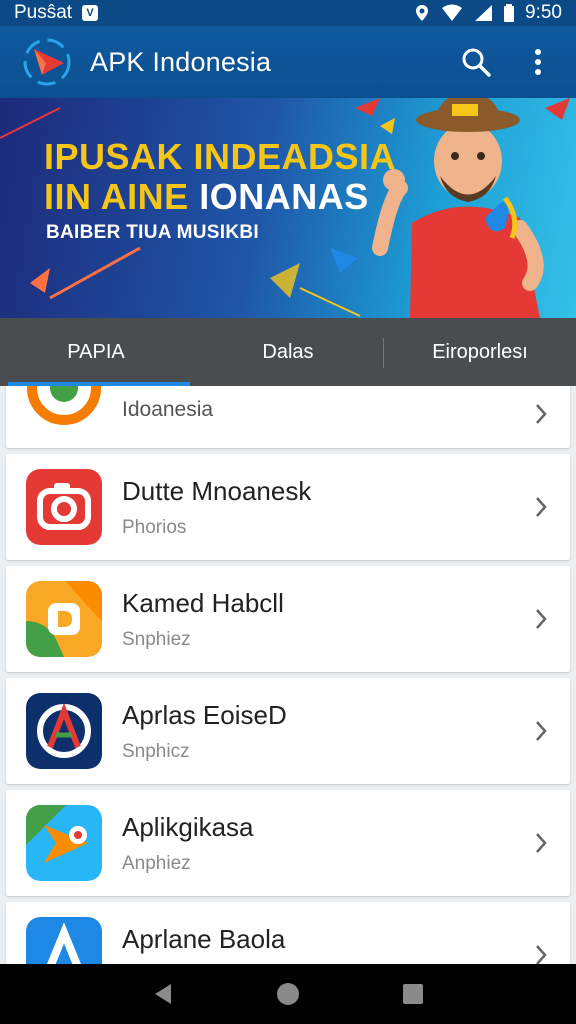 Image resolution: width=576 pixels, height=1024 pixels. I want to click on status-time: 9:50, so click(543, 12).